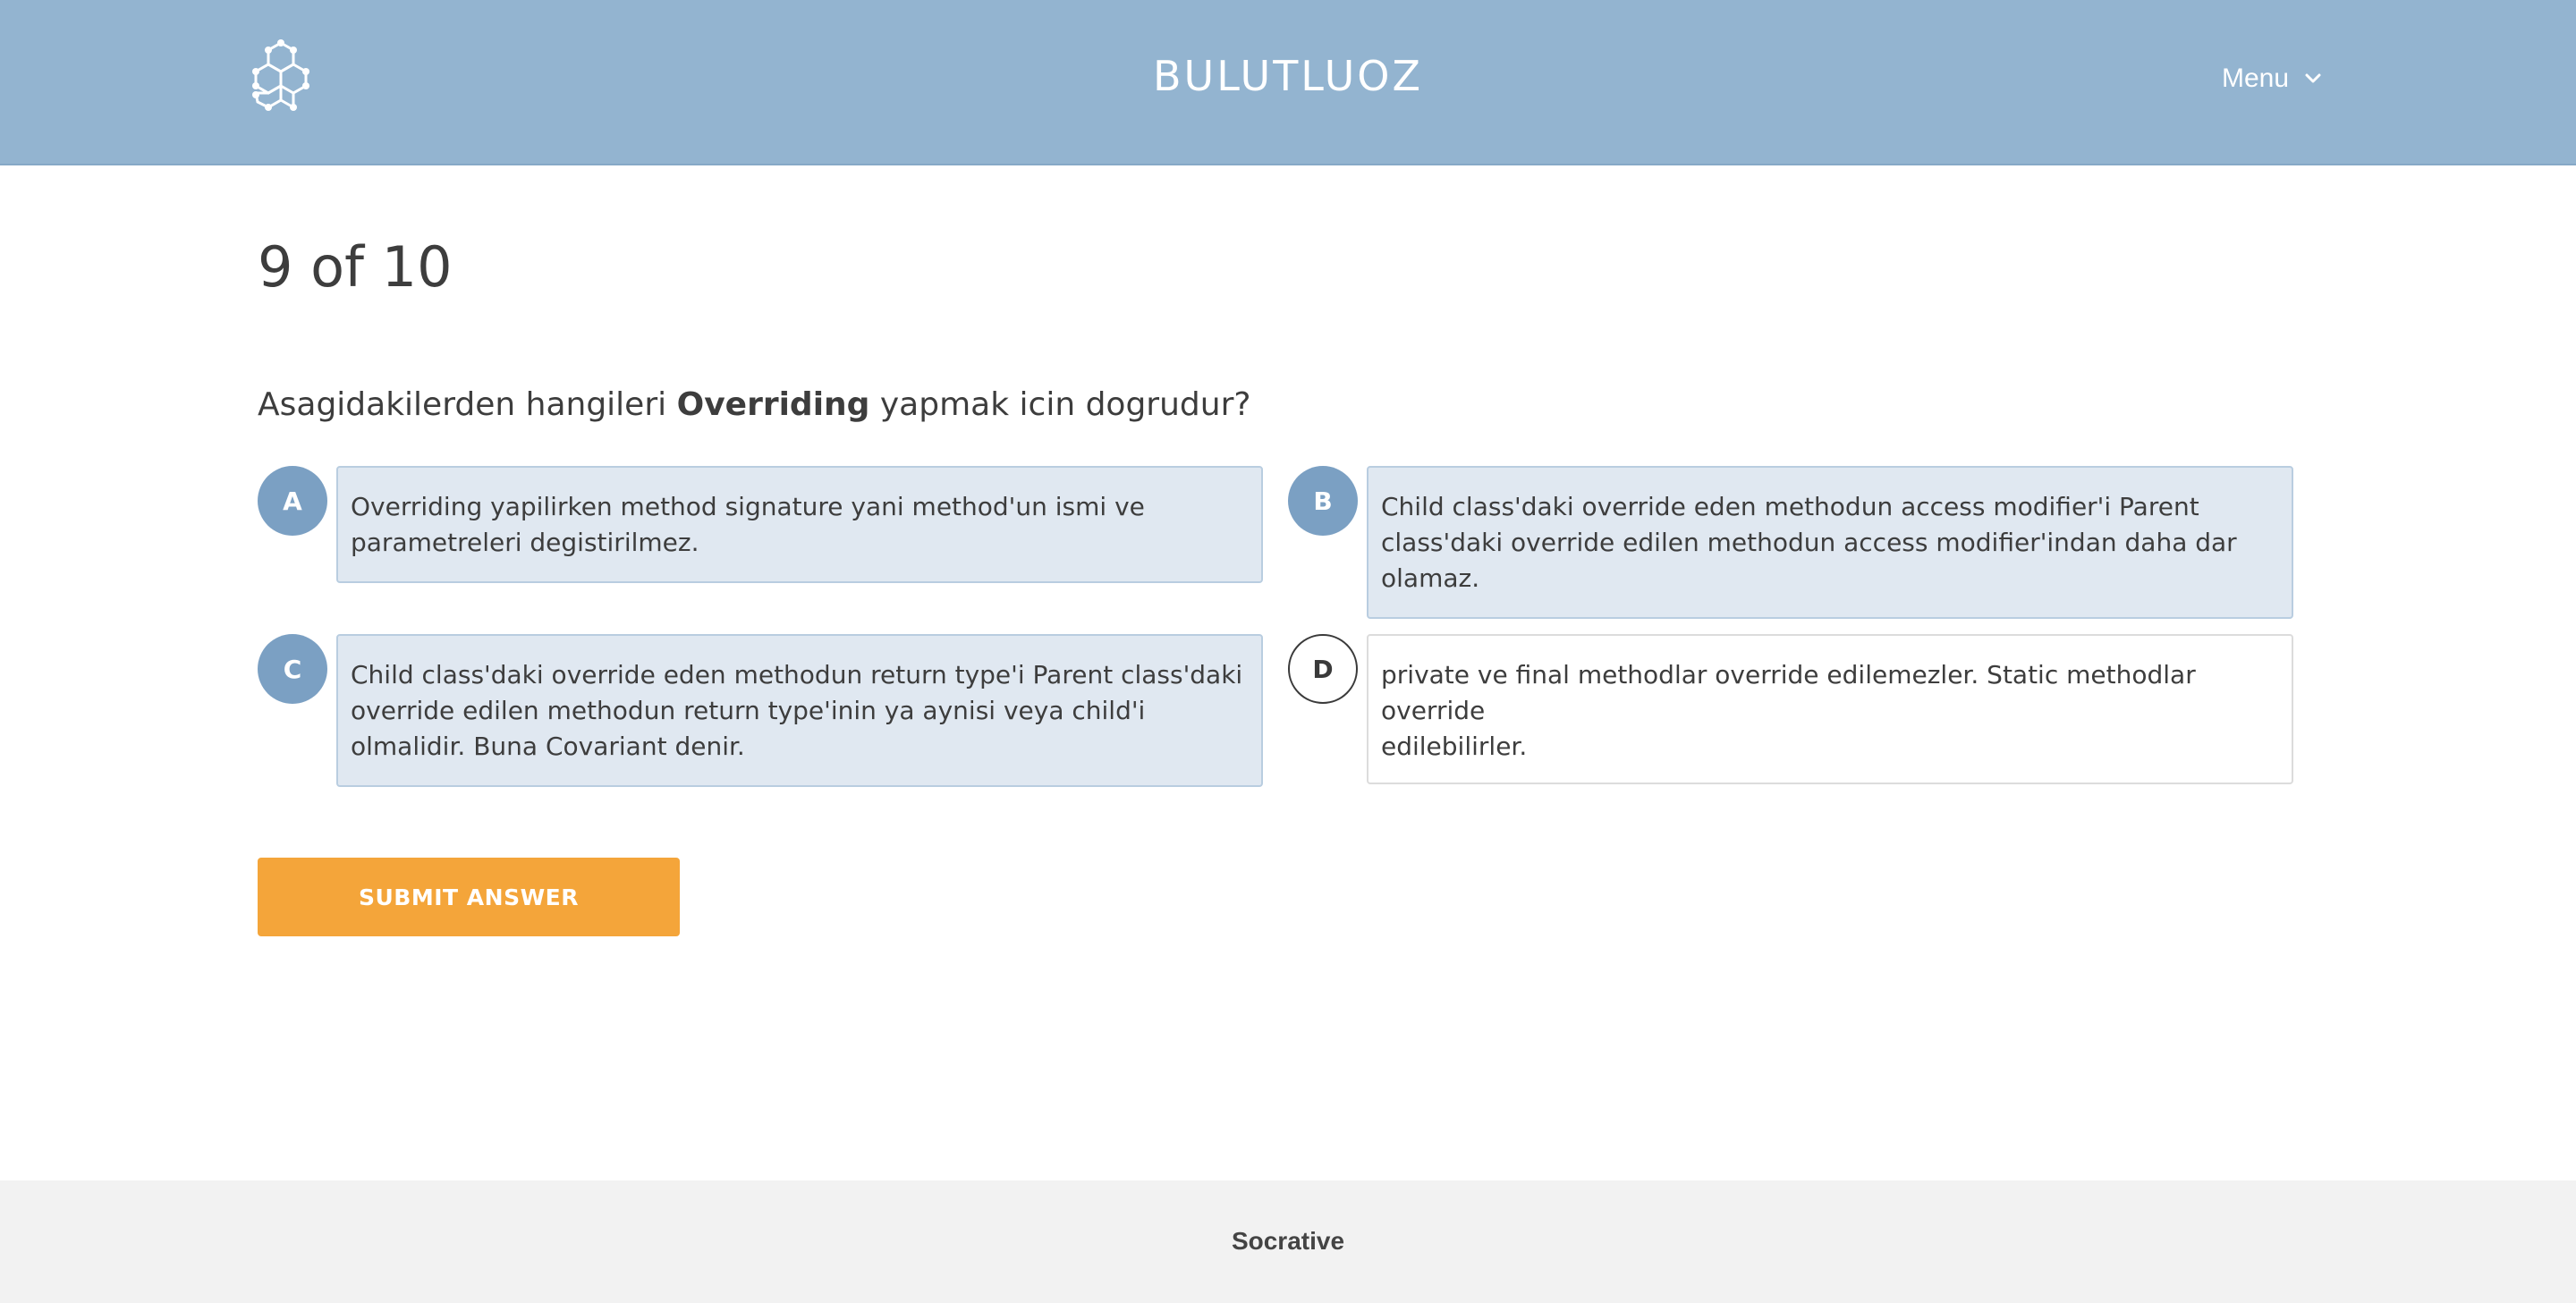  I want to click on chevron-down-icon, so click(2313, 78).